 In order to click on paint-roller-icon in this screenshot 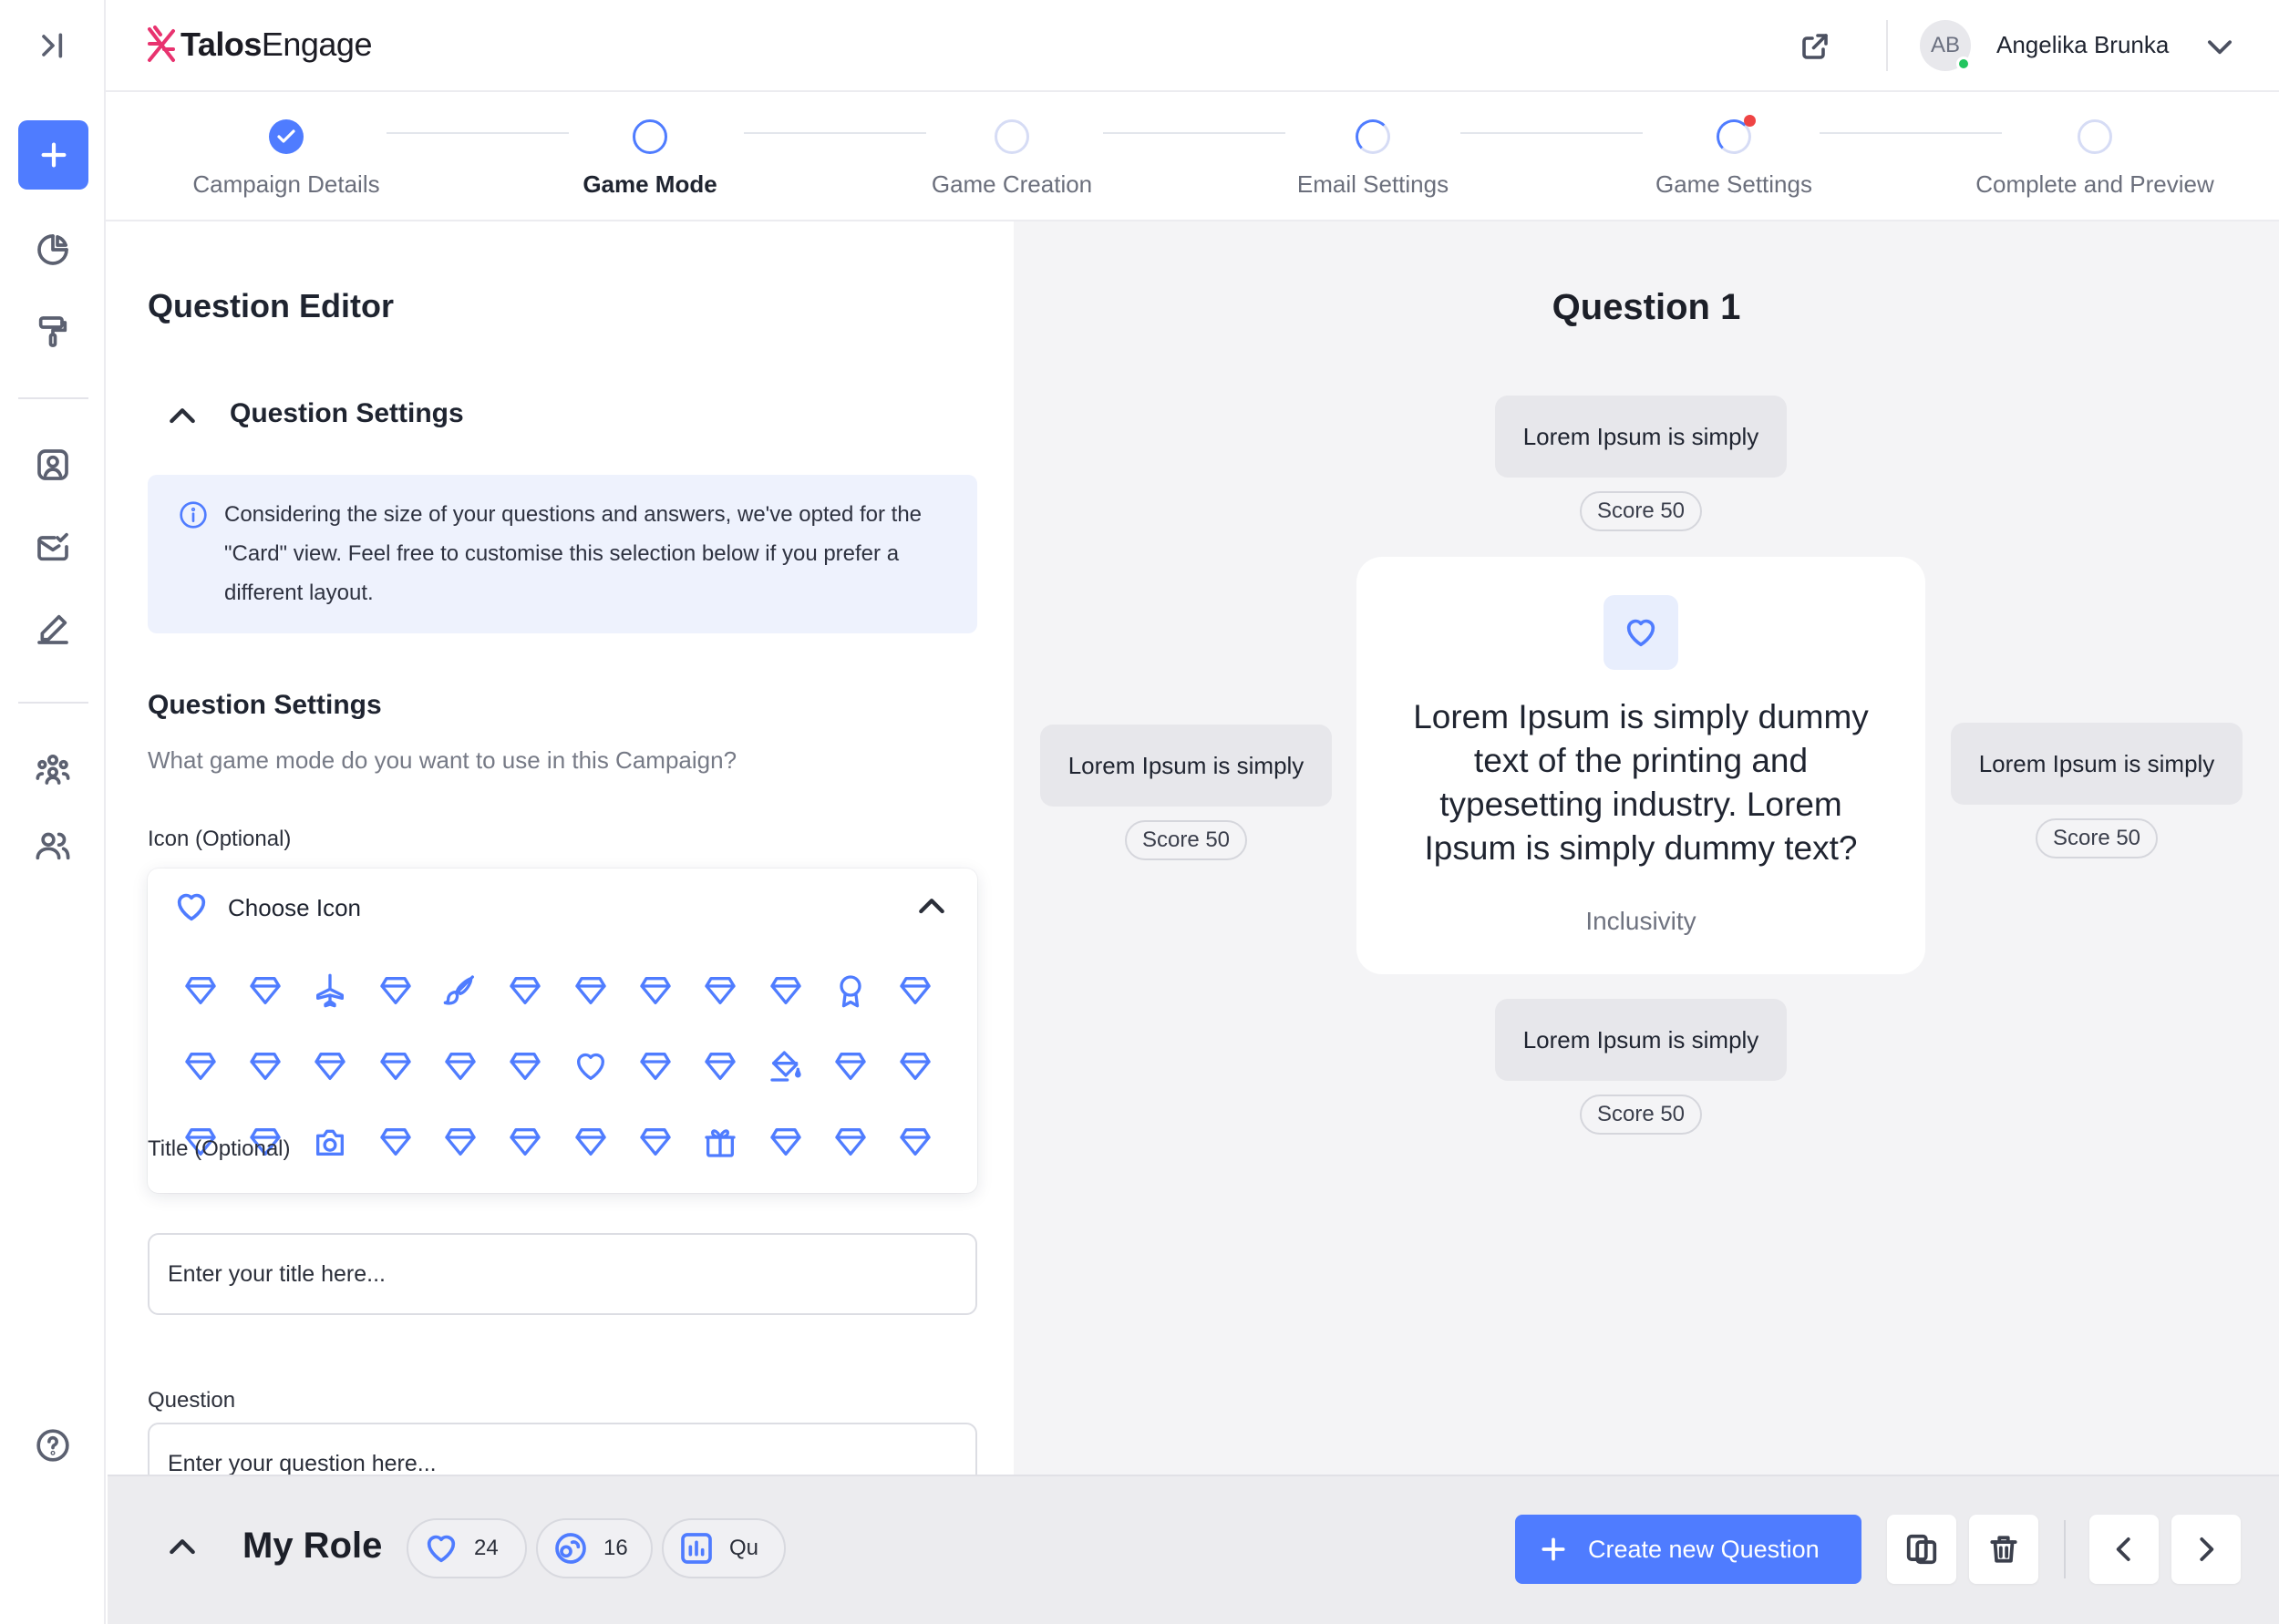, I will do `click(53, 332)`.